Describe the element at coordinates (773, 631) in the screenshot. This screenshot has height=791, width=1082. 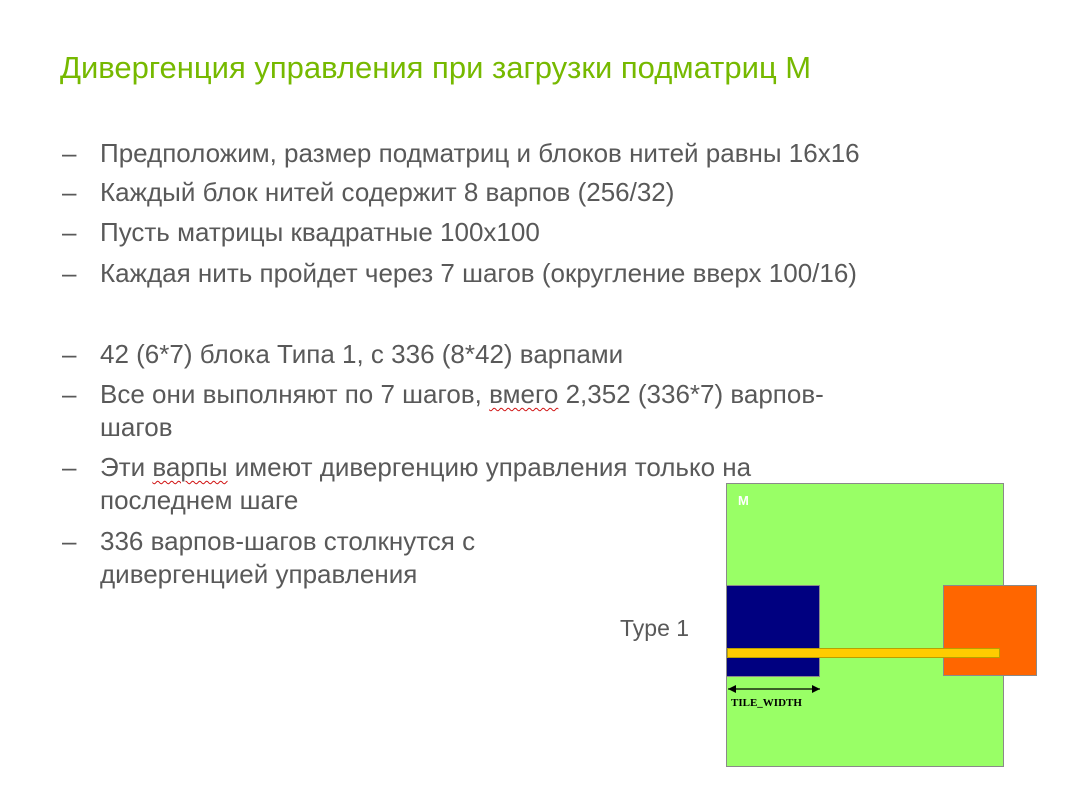
I see `tile-type1-blue` at that location.